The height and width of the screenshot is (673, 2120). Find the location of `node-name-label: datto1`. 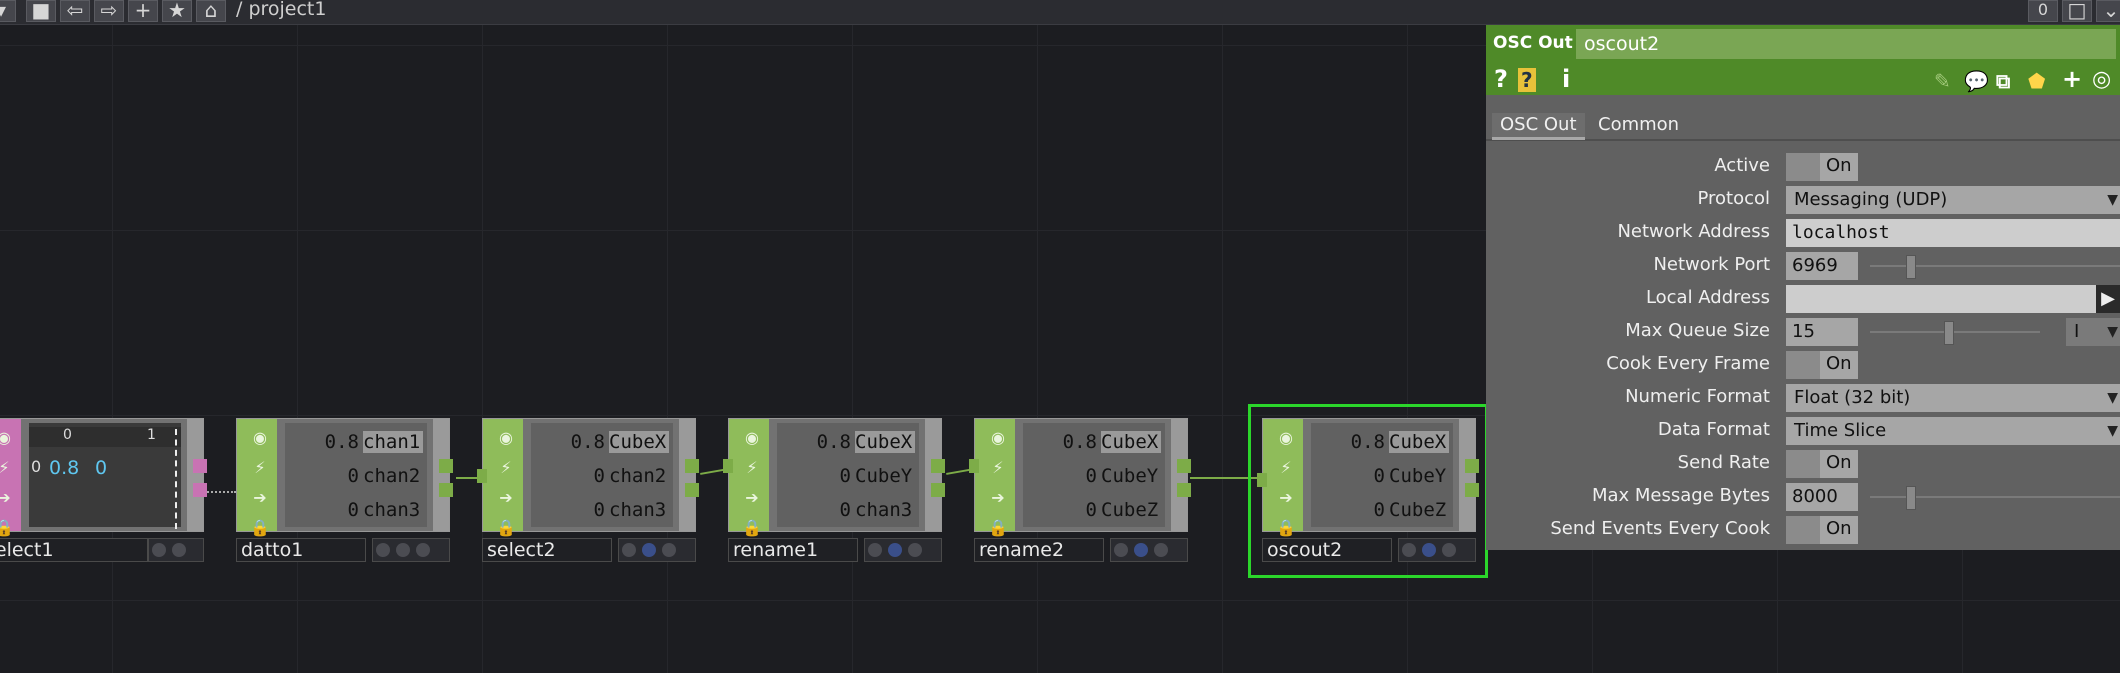

node-name-label: datto1 is located at coordinates (301, 550).